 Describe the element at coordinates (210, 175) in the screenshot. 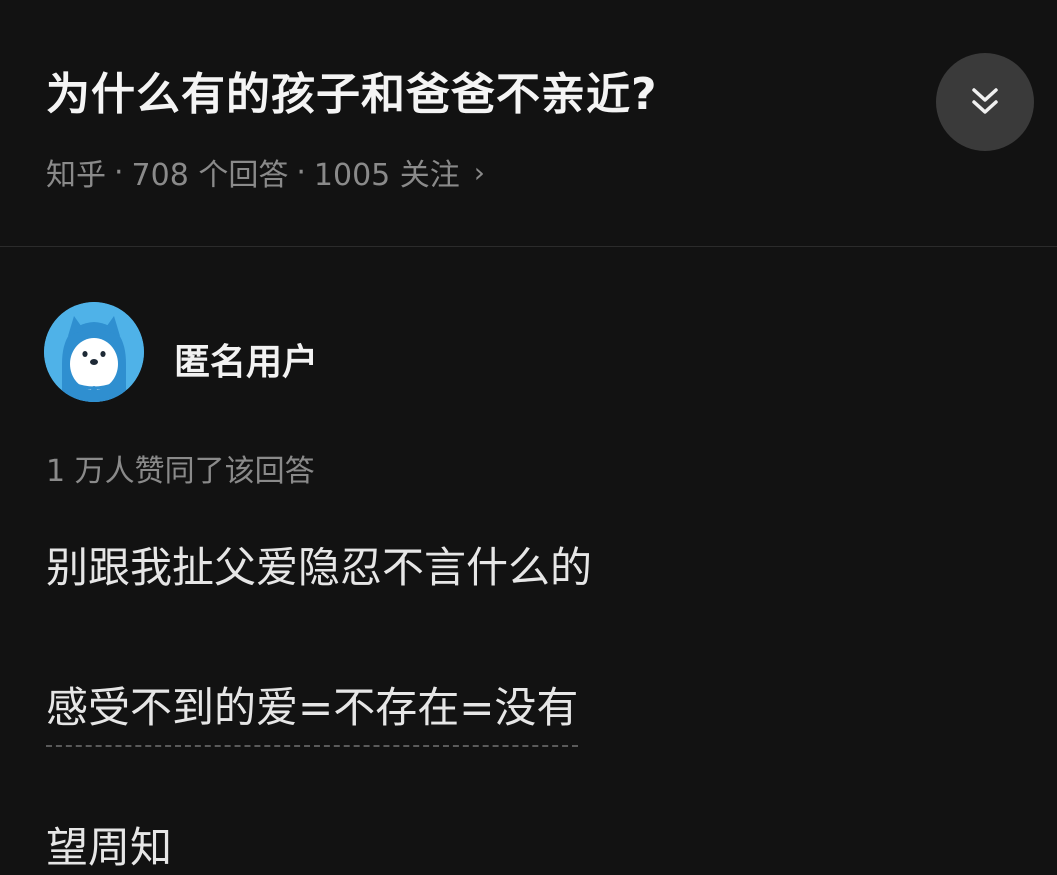

I see `answer-count: 708 个回答` at that location.